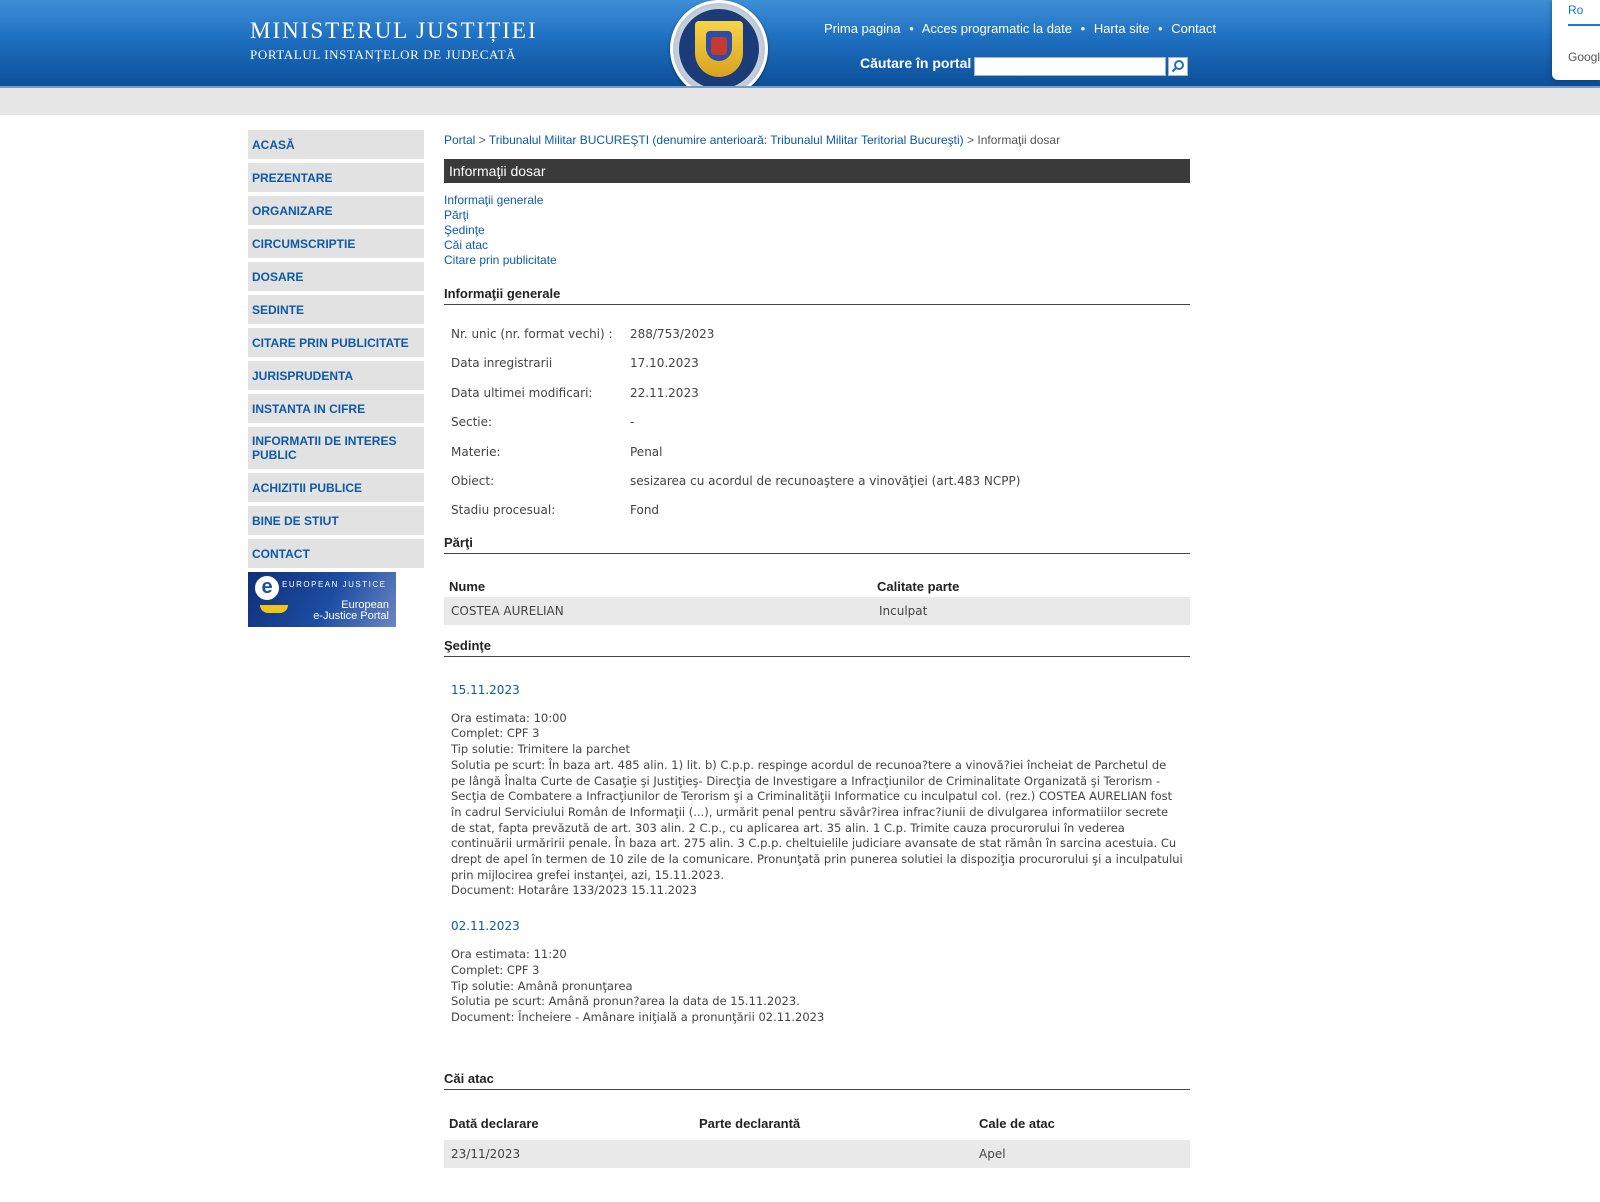 This screenshot has height=1202, width=1600. What do you see at coordinates (1575, 10) in the screenshot?
I see `translate-language-tab: Ro` at bounding box center [1575, 10].